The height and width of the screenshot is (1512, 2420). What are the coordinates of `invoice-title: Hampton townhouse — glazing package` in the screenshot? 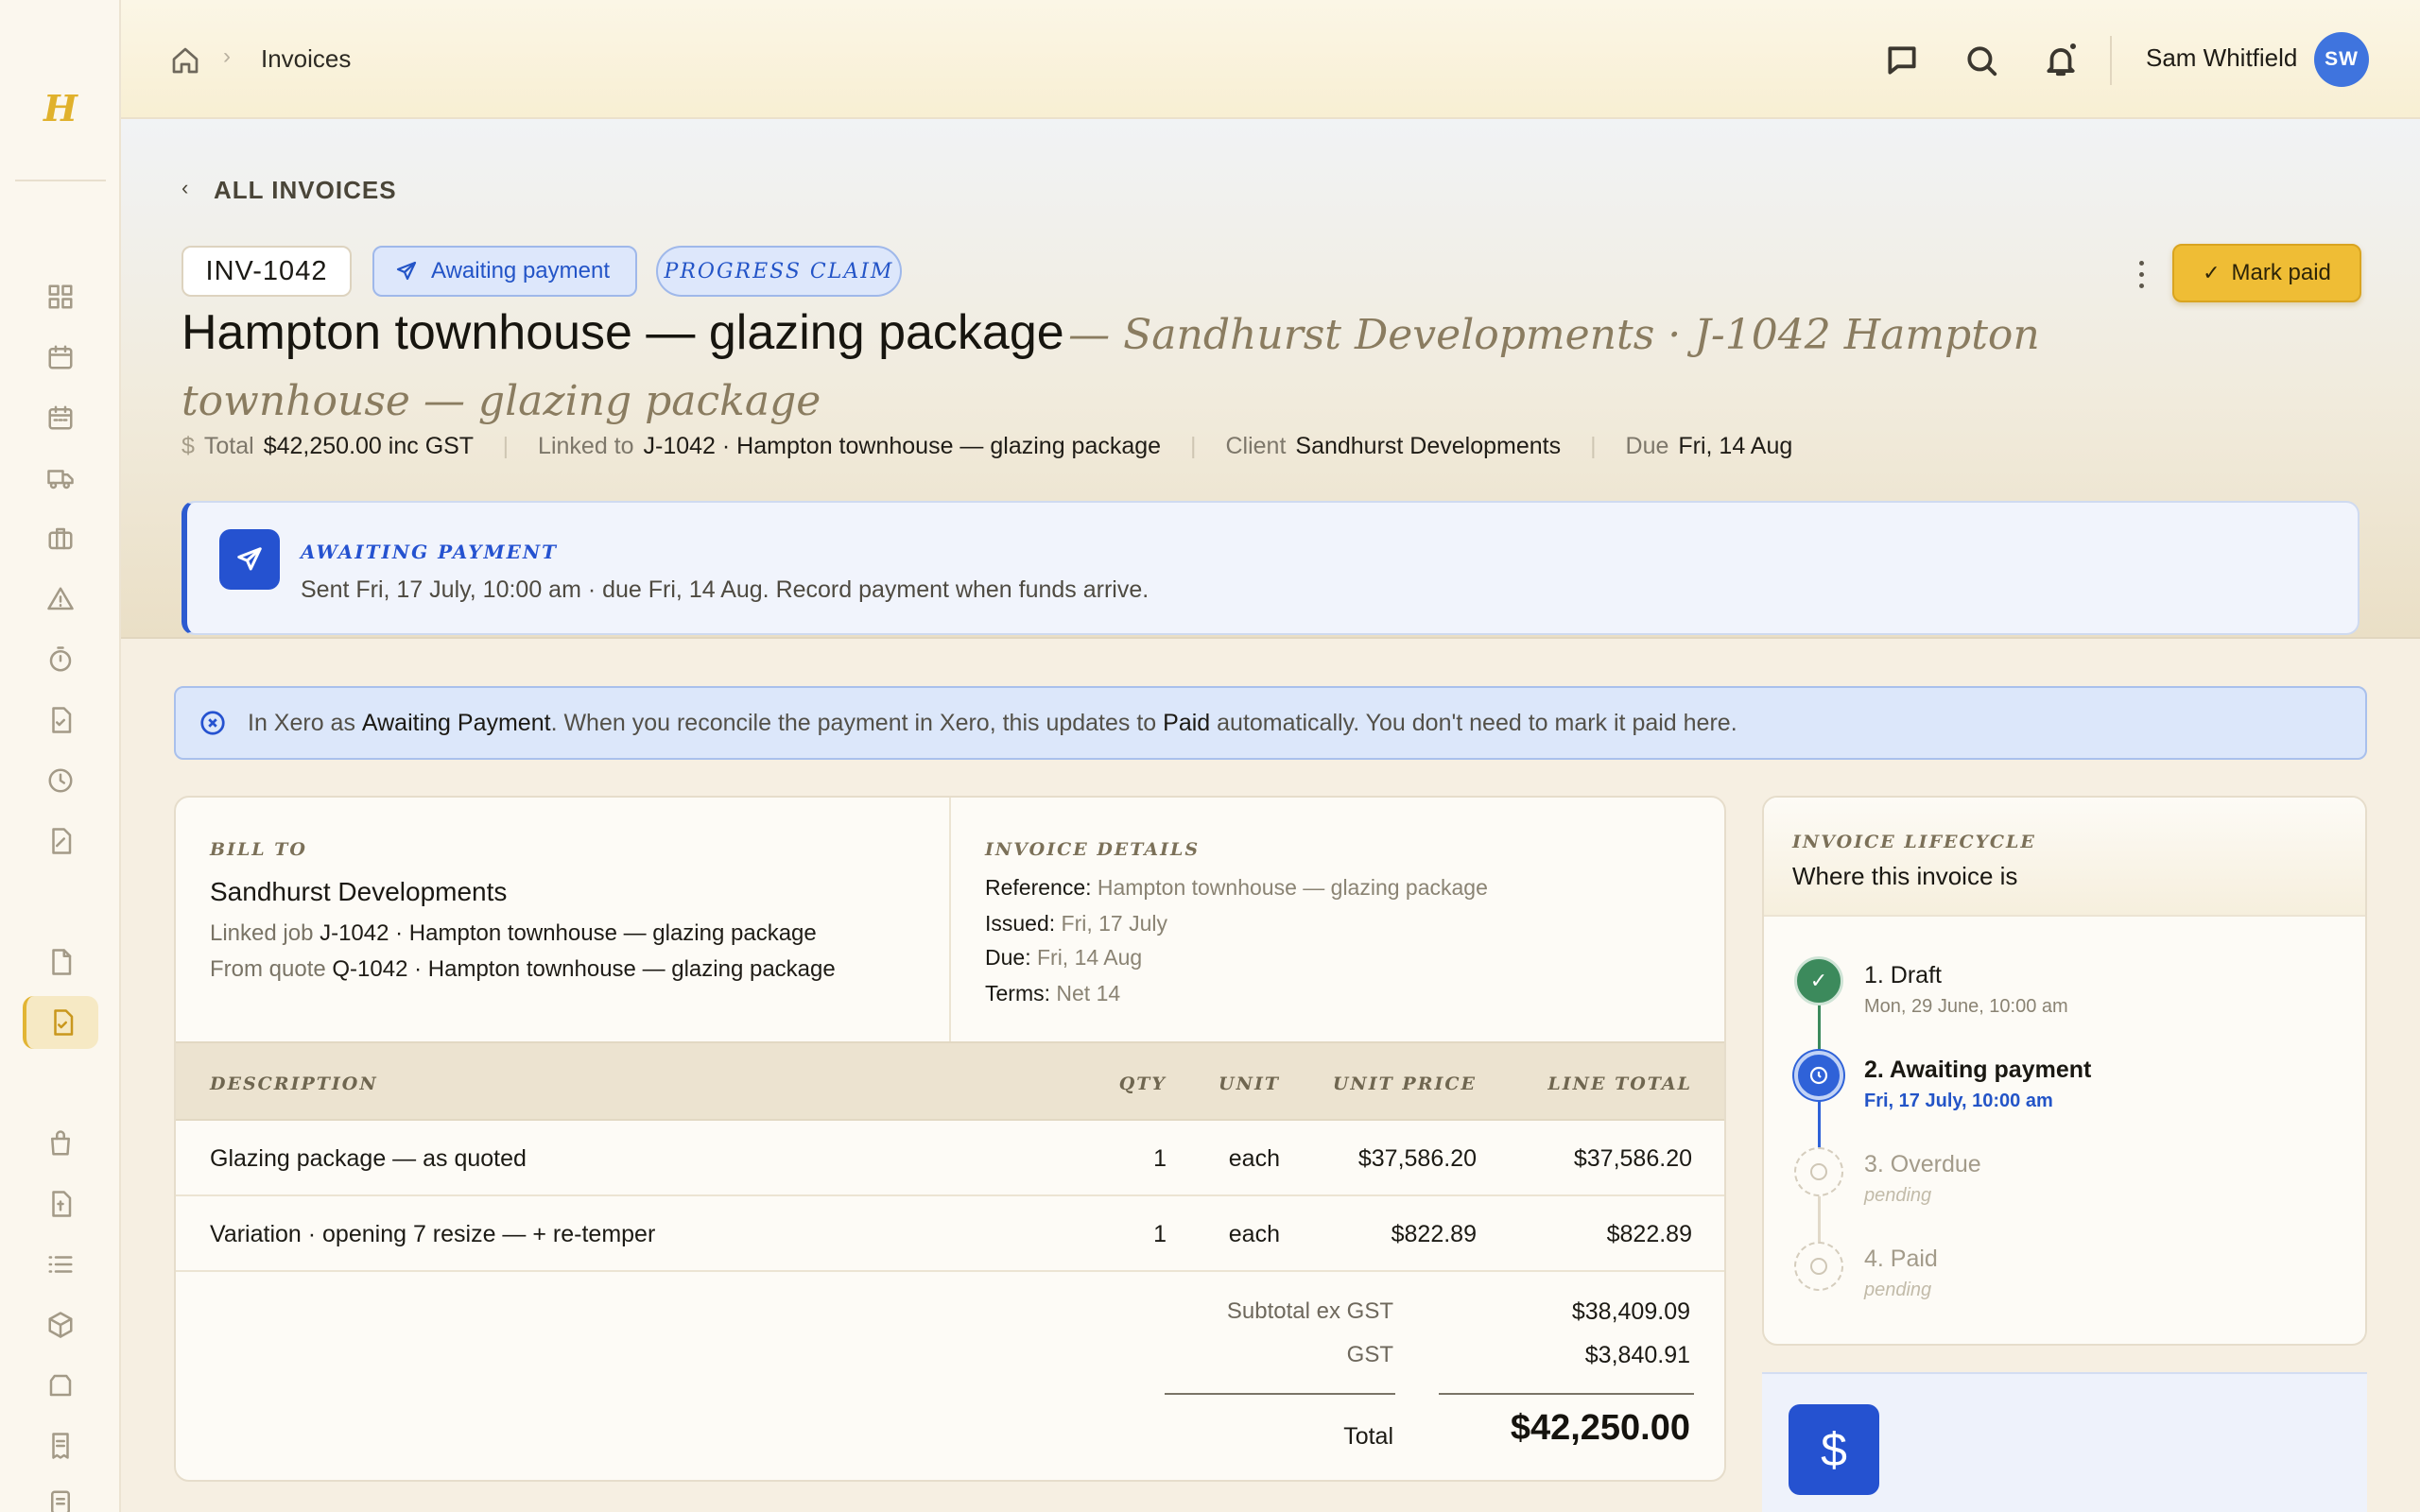 It's located at (623, 332).